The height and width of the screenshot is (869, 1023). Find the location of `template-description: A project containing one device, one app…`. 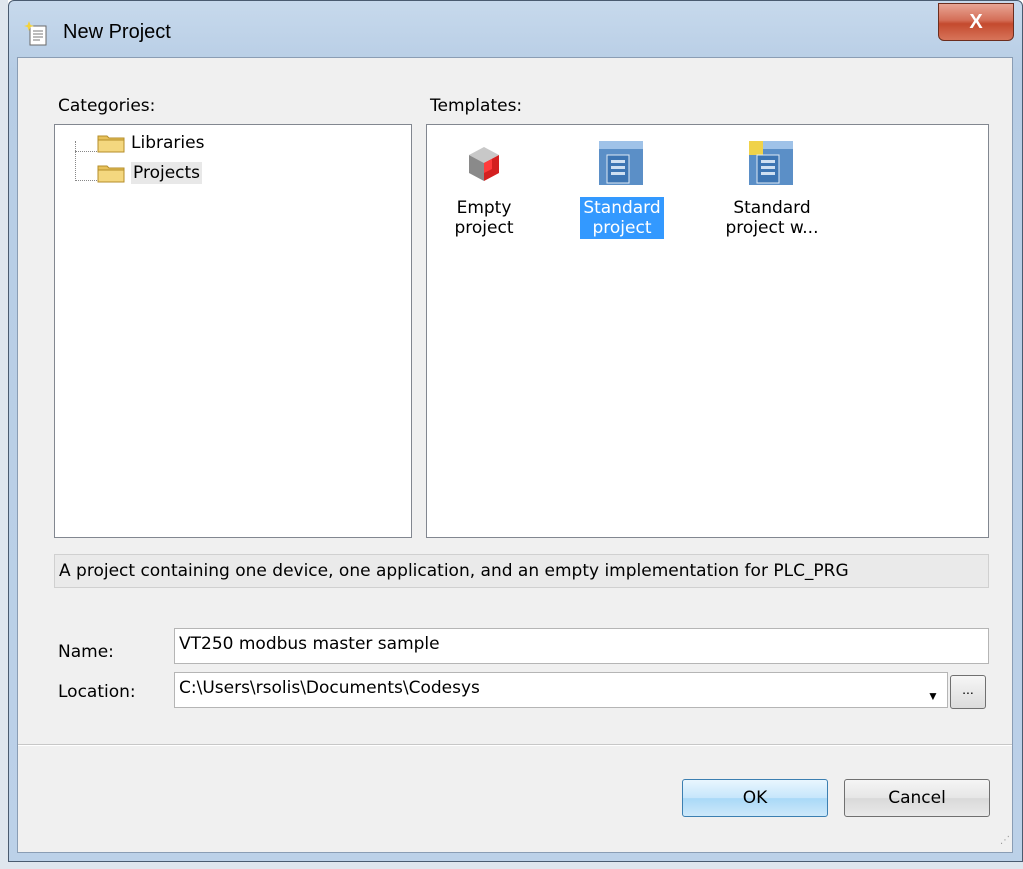

template-description: A project containing one device, one app… is located at coordinates (521, 571).